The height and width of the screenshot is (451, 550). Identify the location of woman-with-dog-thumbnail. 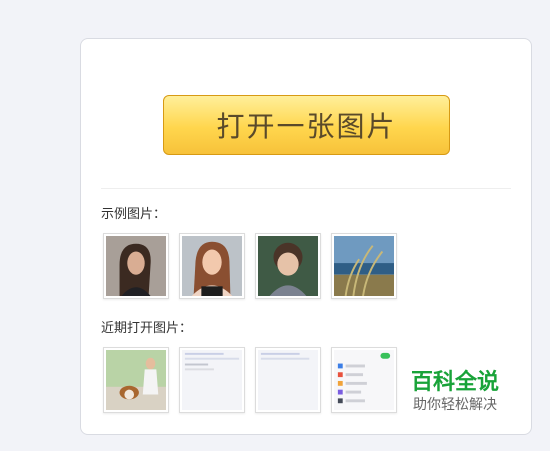
(136, 380).